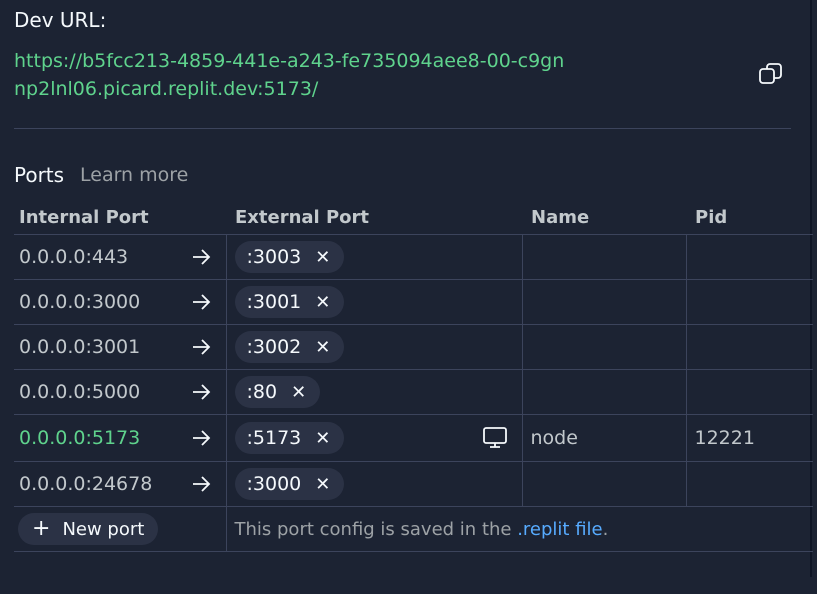 Image resolution: width=817 pixels, height=594 pixels. I want to click on external-port: :3002, so click(274, 347).